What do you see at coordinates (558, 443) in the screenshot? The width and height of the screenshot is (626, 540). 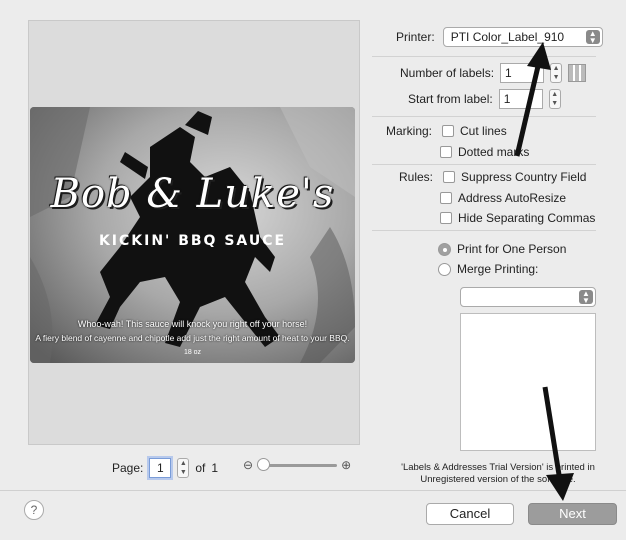 I see `arrow-annotation-next` at bounding box center [558, 443].